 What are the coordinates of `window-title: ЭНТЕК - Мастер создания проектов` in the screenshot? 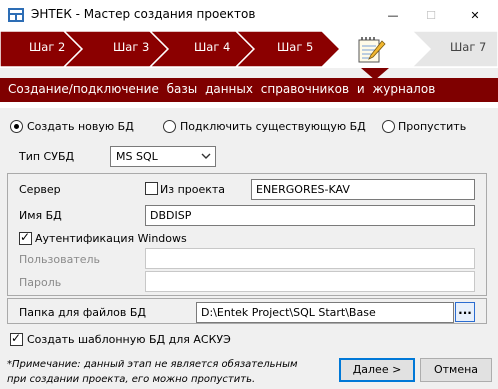 It's located at (143, 14).